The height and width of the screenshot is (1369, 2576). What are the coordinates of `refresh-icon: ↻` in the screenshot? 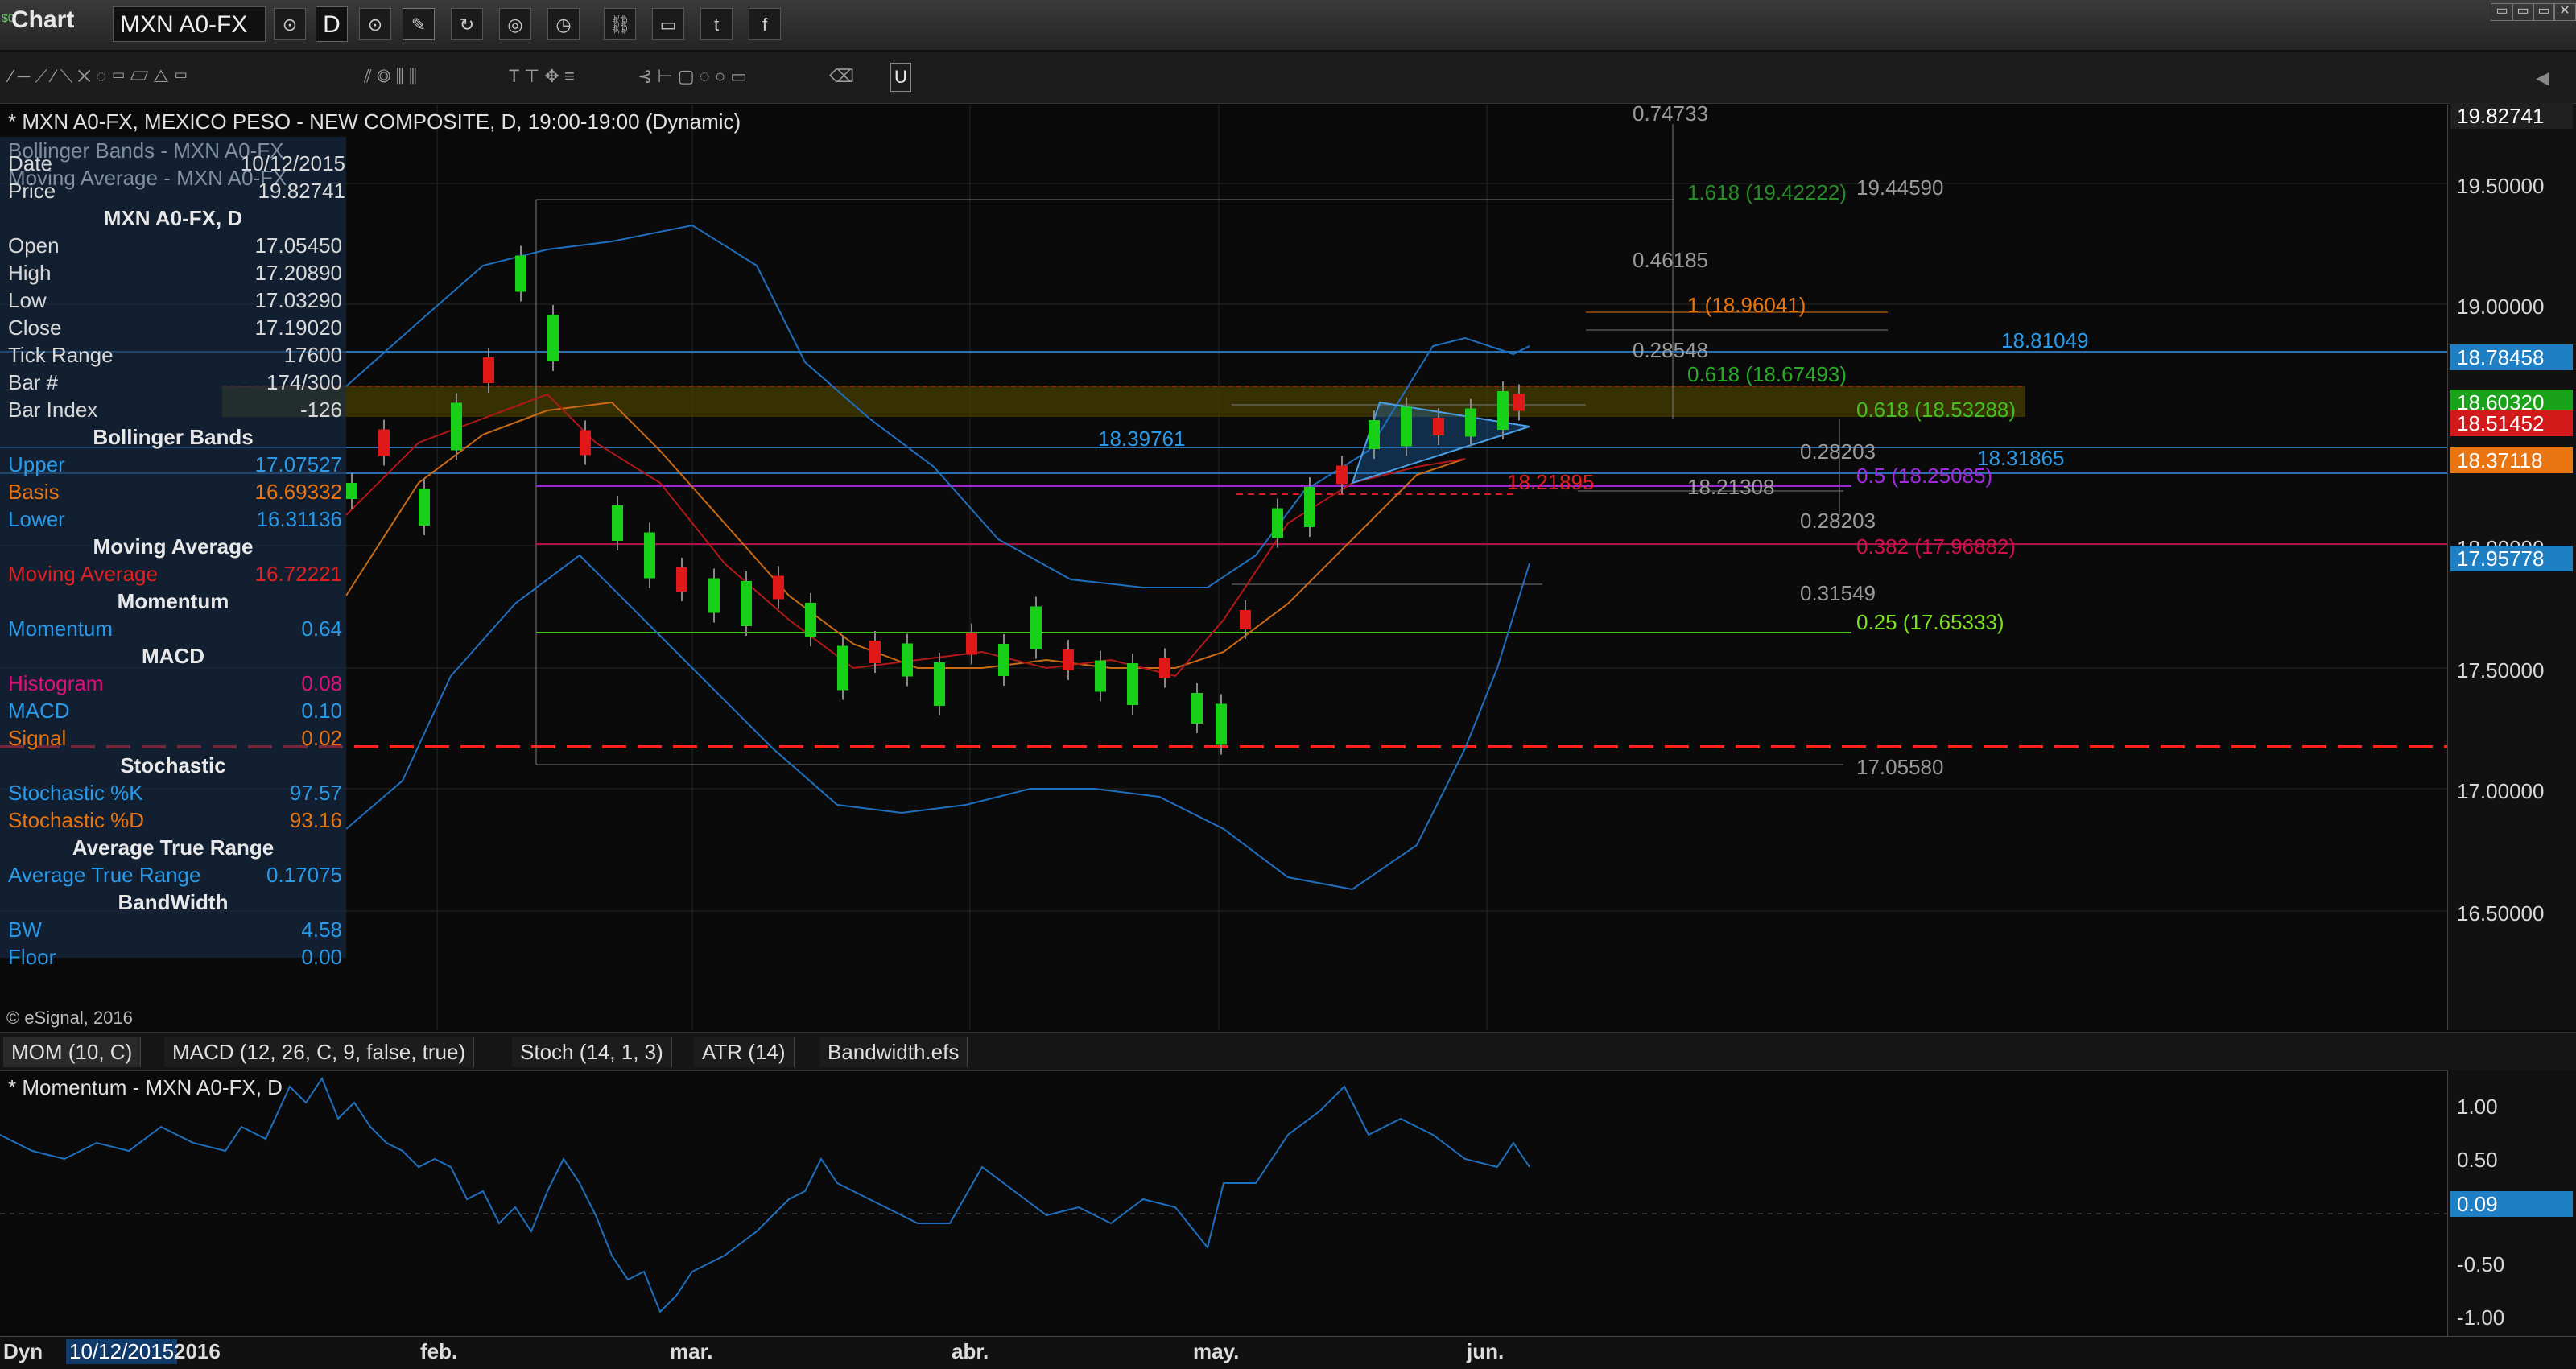 It's located at (467, 24).